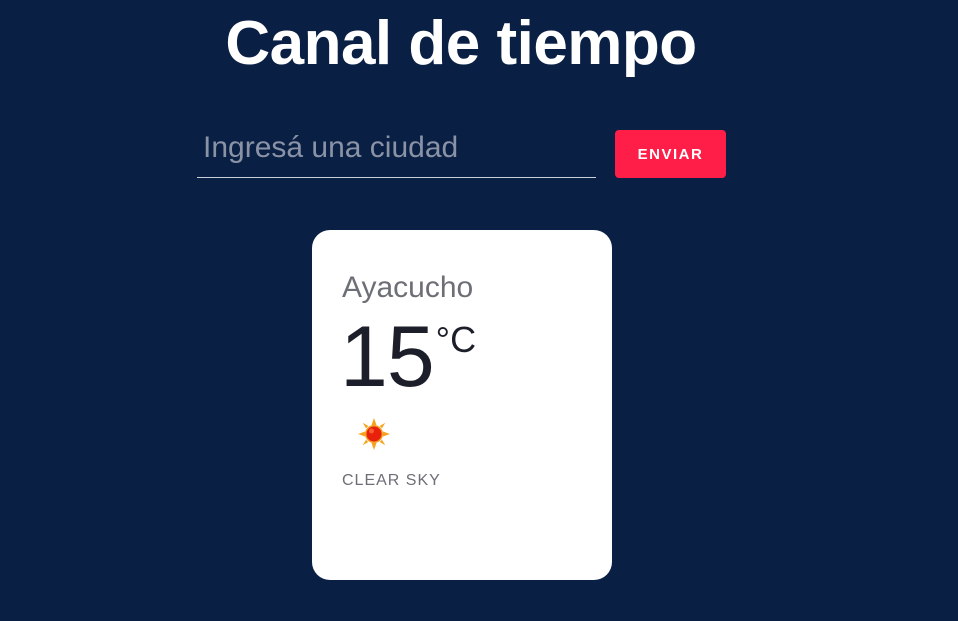  I want to click on search-form: ENVIAR, so click(462, 151).